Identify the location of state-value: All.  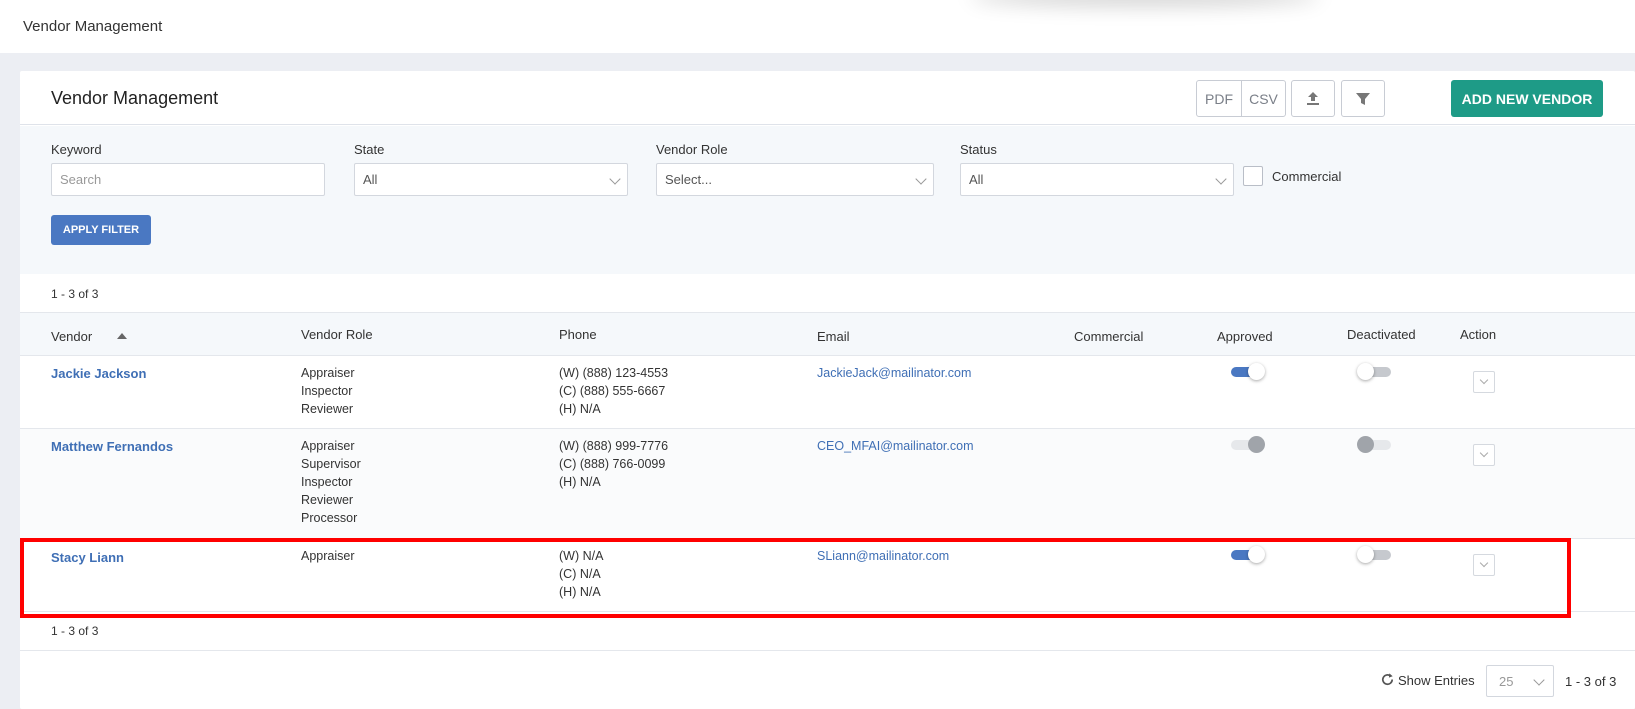
(370, 179).